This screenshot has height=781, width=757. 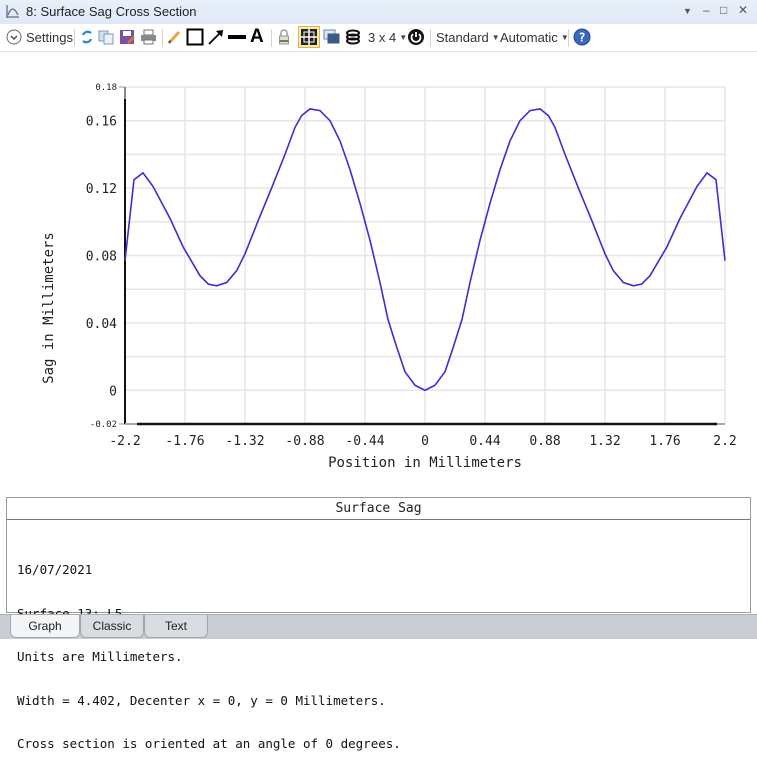 I want to click on info-panel-header: Surface Sag, so click(x=378, y=509).